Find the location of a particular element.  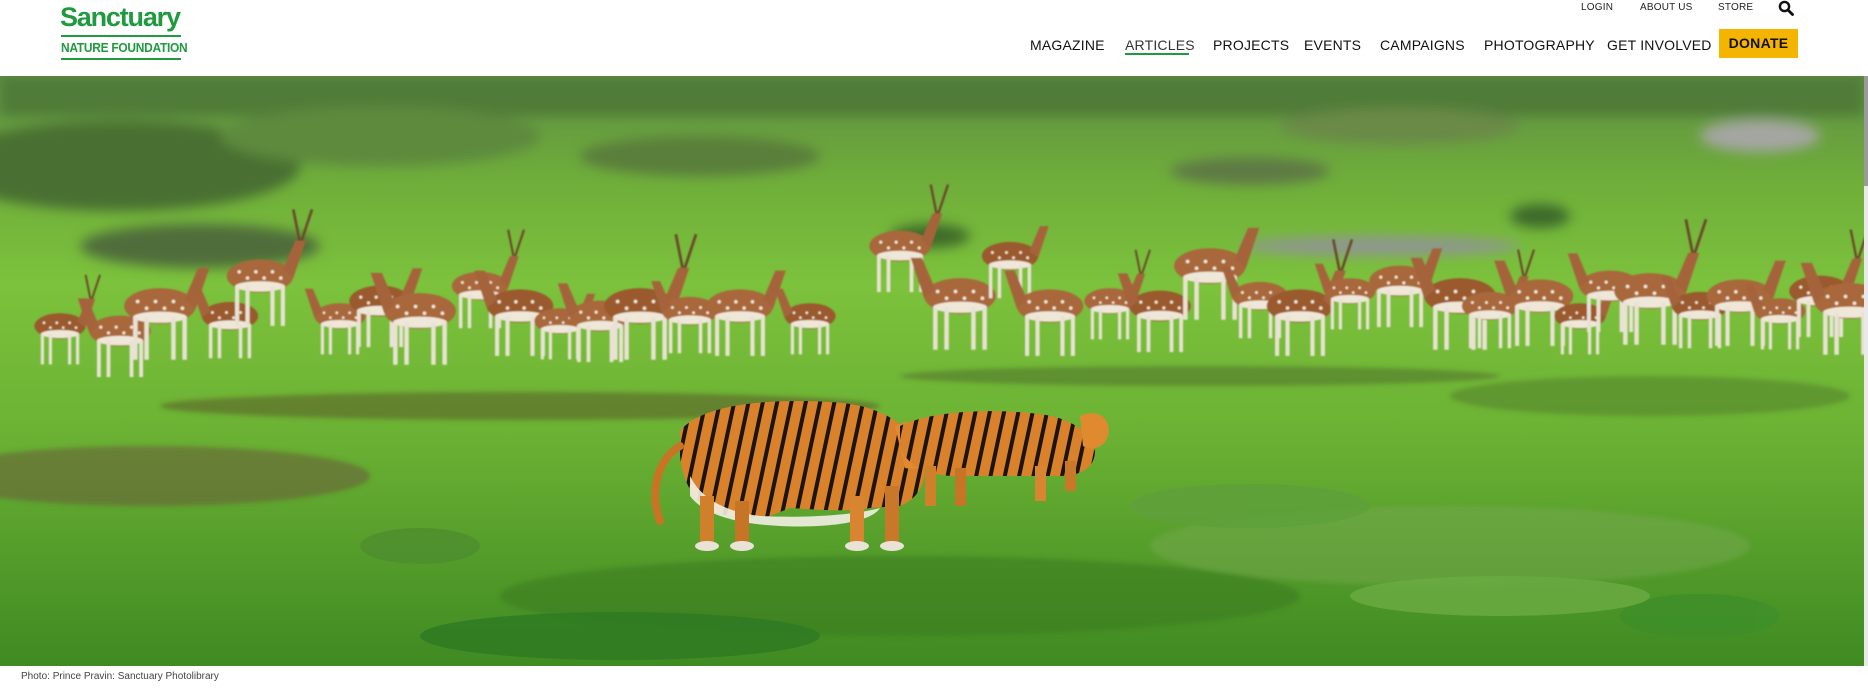

active-nav-underline is located at coordinates (1157, 54).